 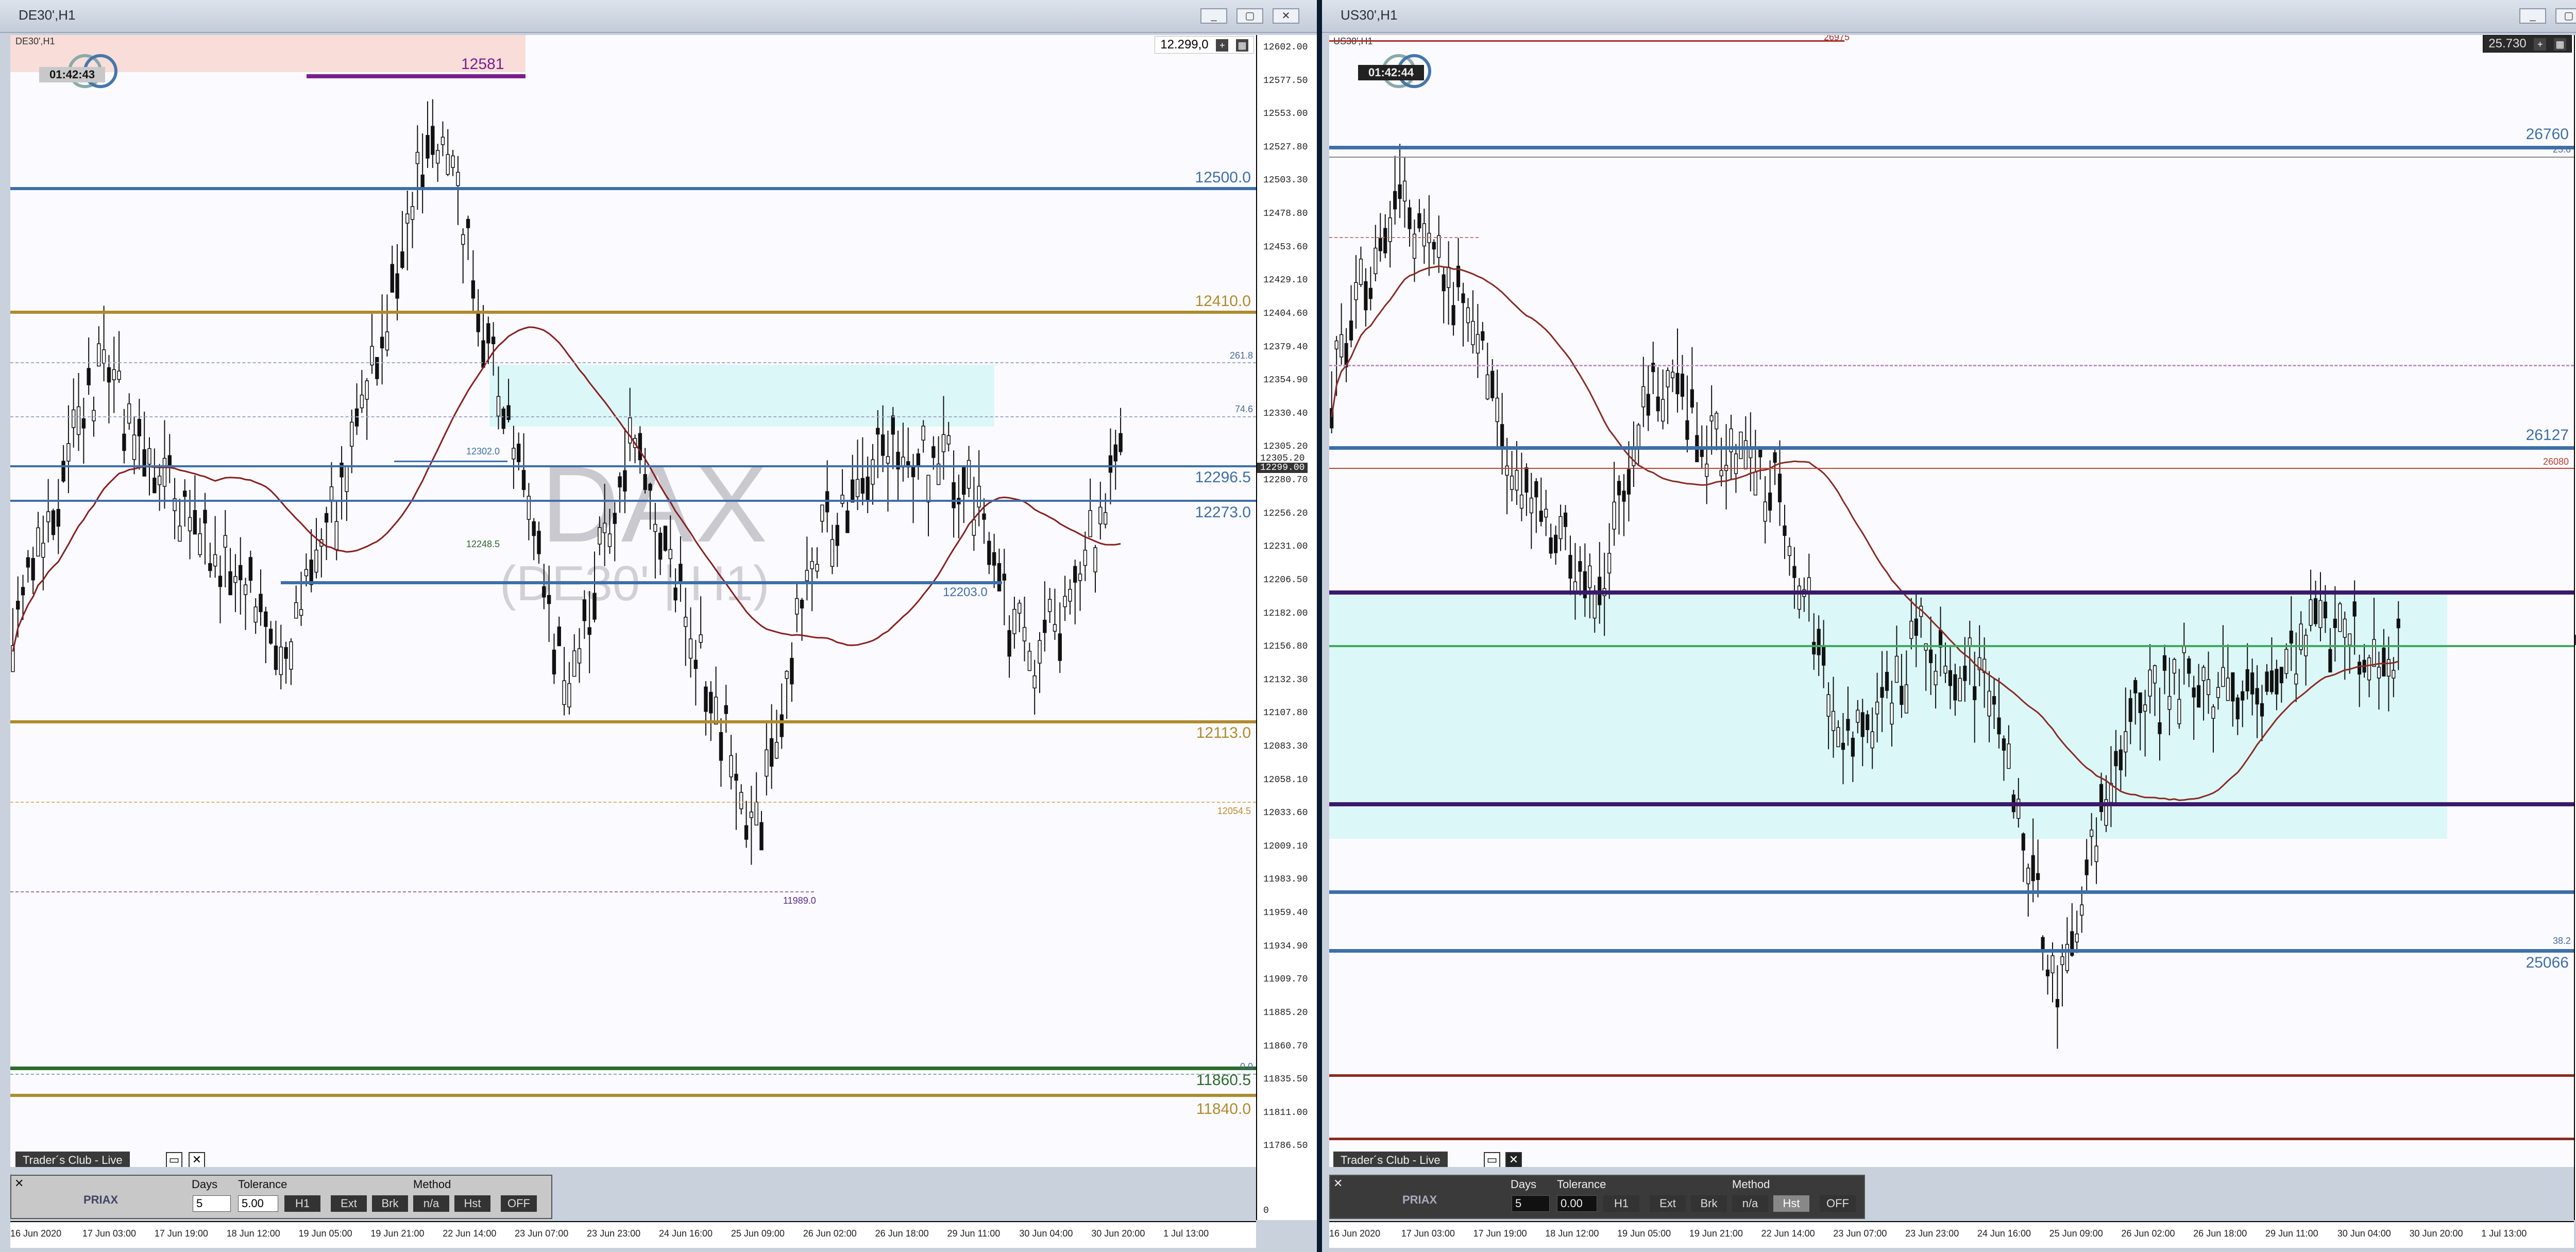 What do you see at coordinates (1531, 1204) in the screenshot?
I see `right-days-input: 5` at bounding box center [1531, 1204].